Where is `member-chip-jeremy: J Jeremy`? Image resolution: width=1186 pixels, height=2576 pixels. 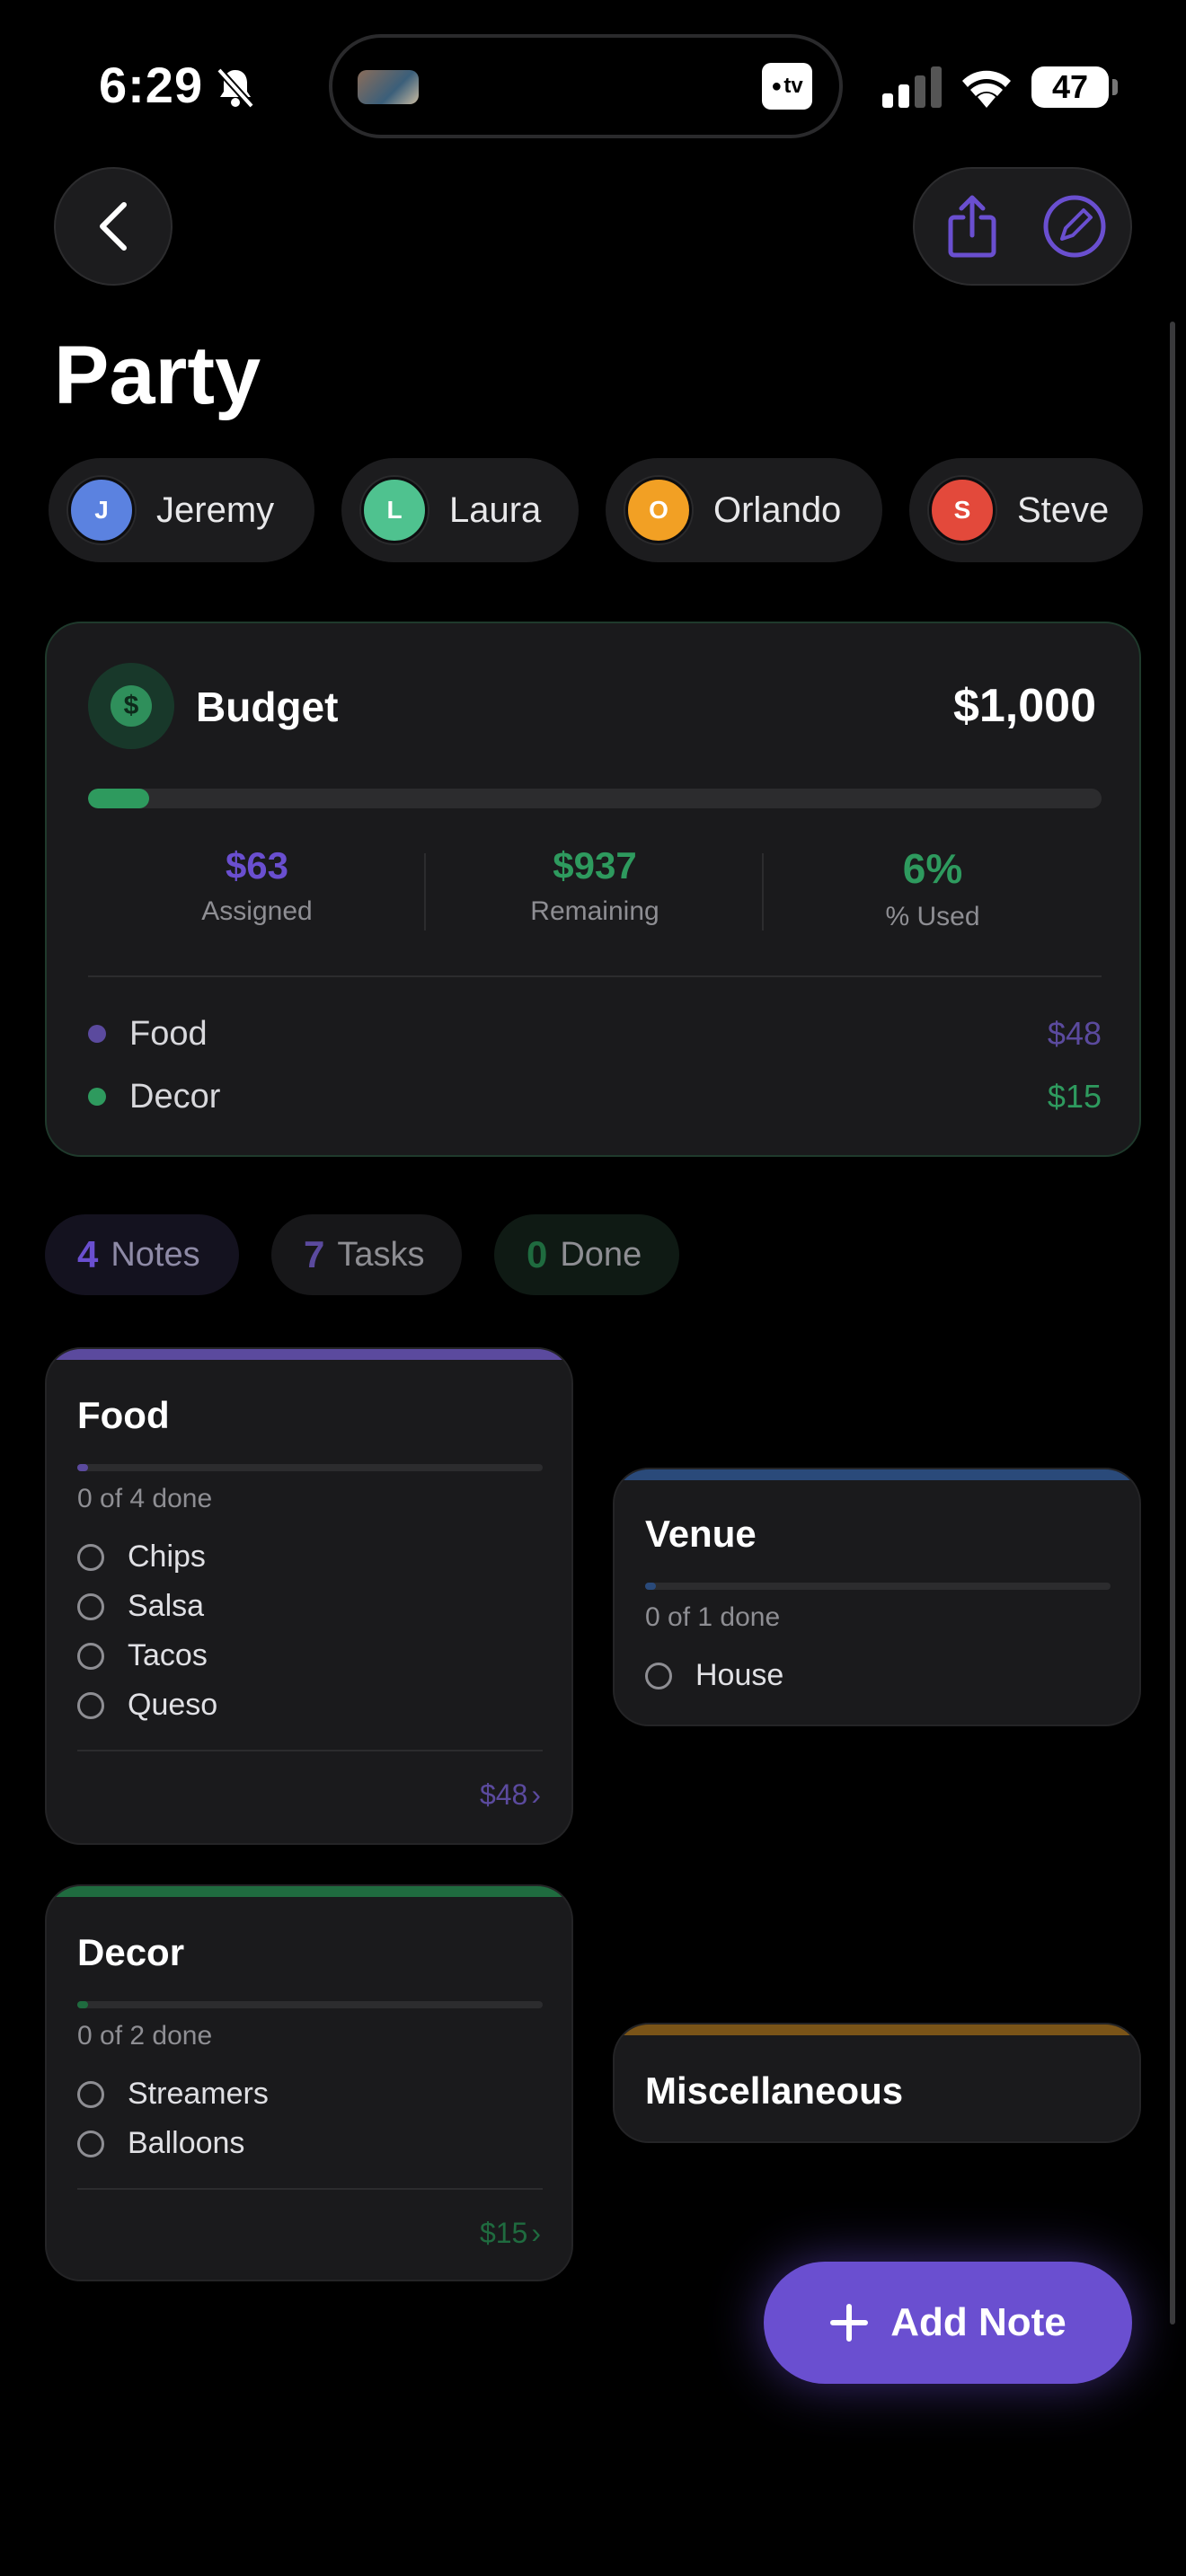 member-chip-jeremy: J Jeremy is located at coordinates (181, 510).